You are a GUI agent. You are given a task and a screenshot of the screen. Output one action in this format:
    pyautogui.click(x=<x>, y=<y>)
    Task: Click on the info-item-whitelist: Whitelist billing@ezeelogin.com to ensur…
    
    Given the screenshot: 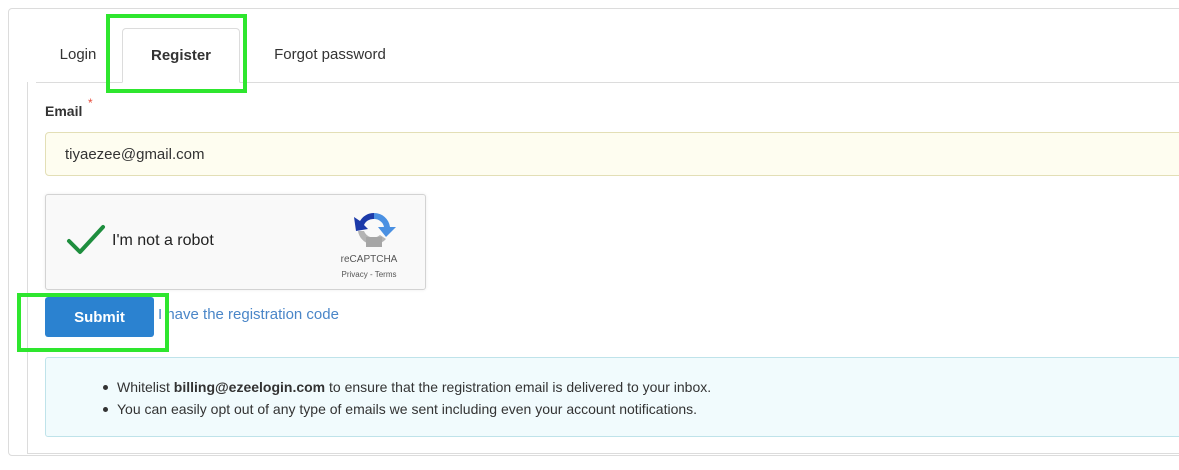 What is the action you would take?
    pyautogui.click(x=407, y=387)
    